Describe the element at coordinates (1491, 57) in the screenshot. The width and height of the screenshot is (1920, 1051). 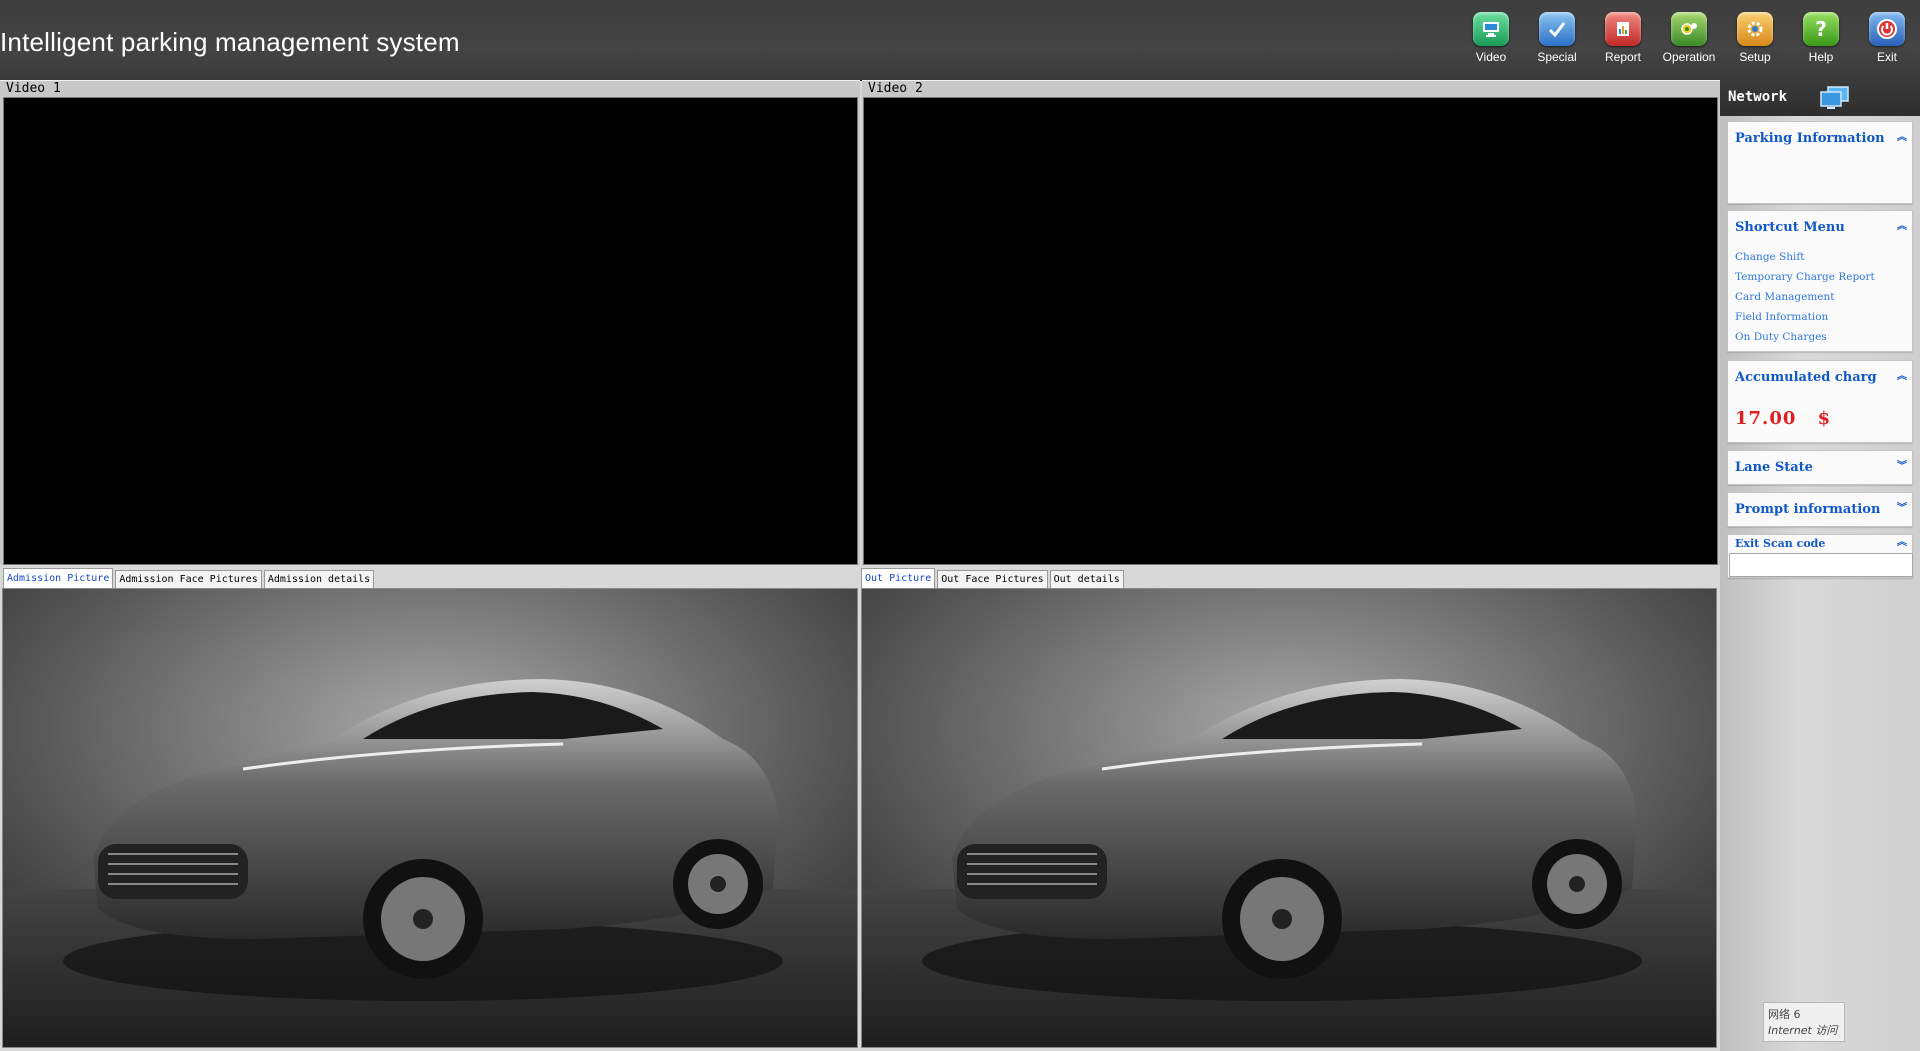
I see `video-button-label: Video` at that location.